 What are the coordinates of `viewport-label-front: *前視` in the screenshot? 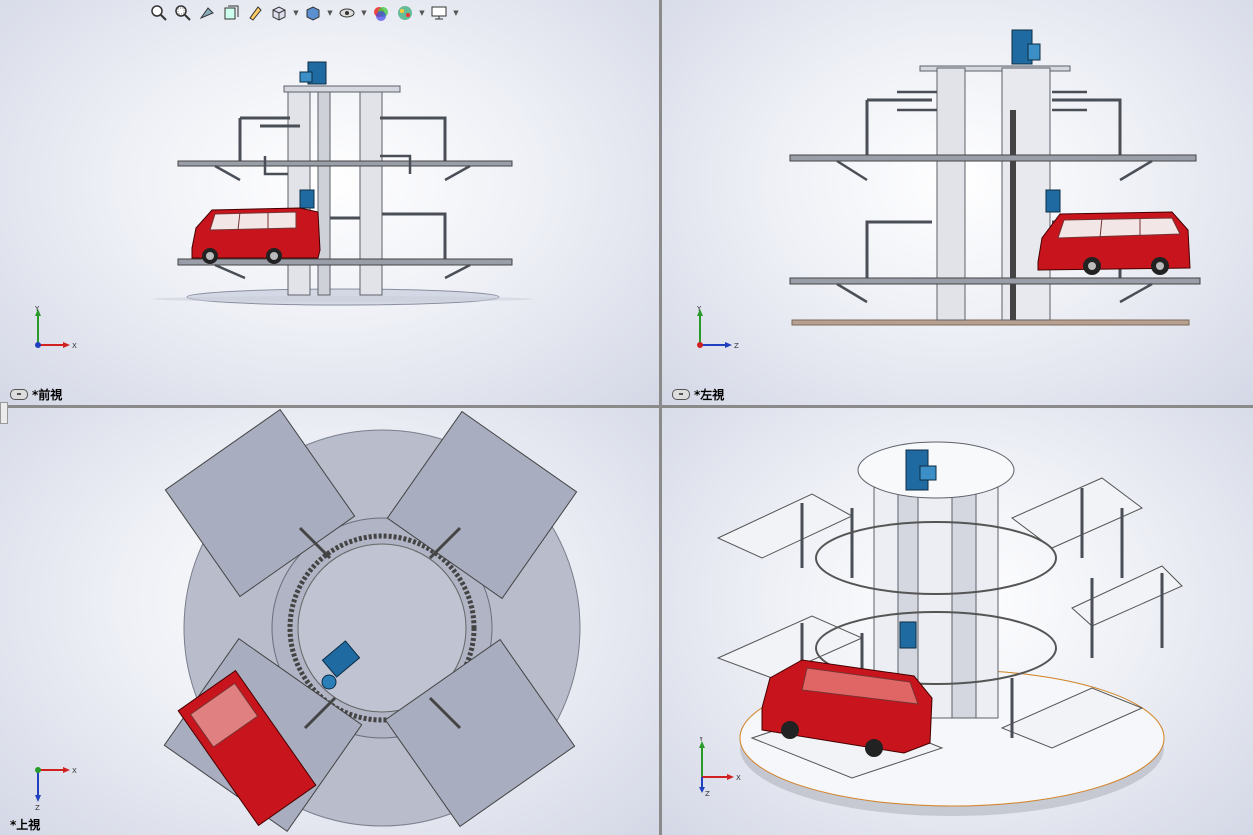 It's located at (36, 394).